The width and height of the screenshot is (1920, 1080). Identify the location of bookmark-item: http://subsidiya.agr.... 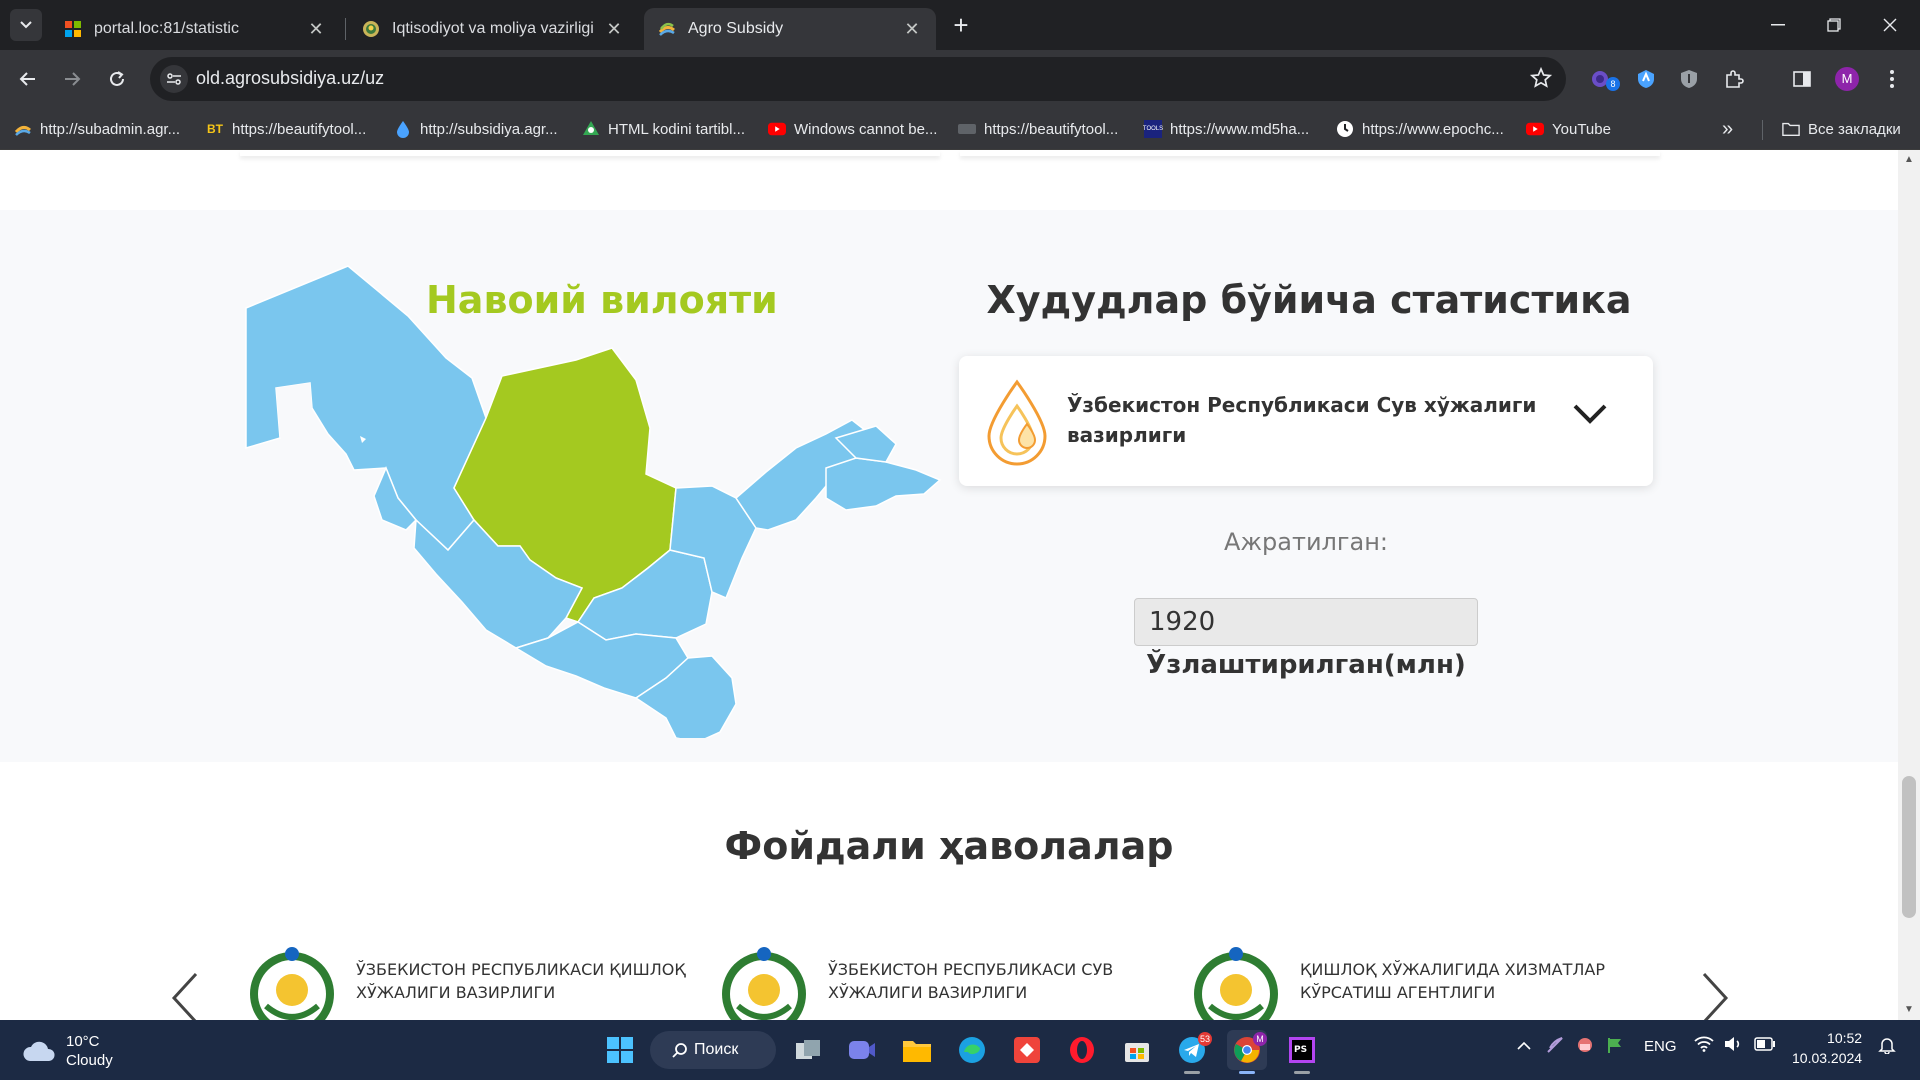
(476, 129).